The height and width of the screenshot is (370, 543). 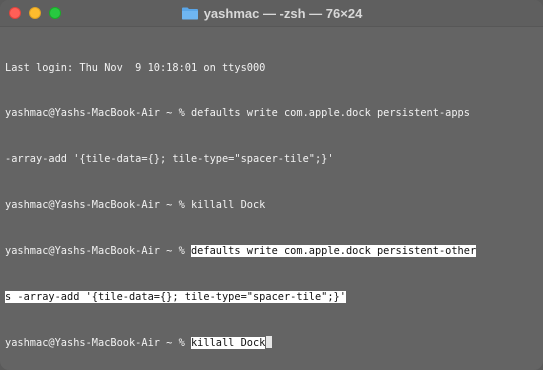 I want to click on highlighted-command-text: killall Dock, so click(x=228, y=342).